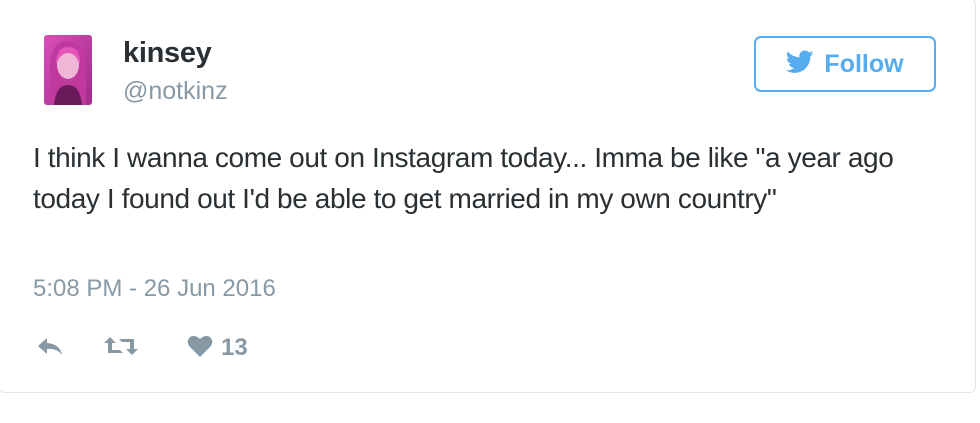 The height and width of the screenshot is (423, 980). Describe the element at coordinates (175, 91) in the screenshot. I see `author-handle: @notkinz` at that location.